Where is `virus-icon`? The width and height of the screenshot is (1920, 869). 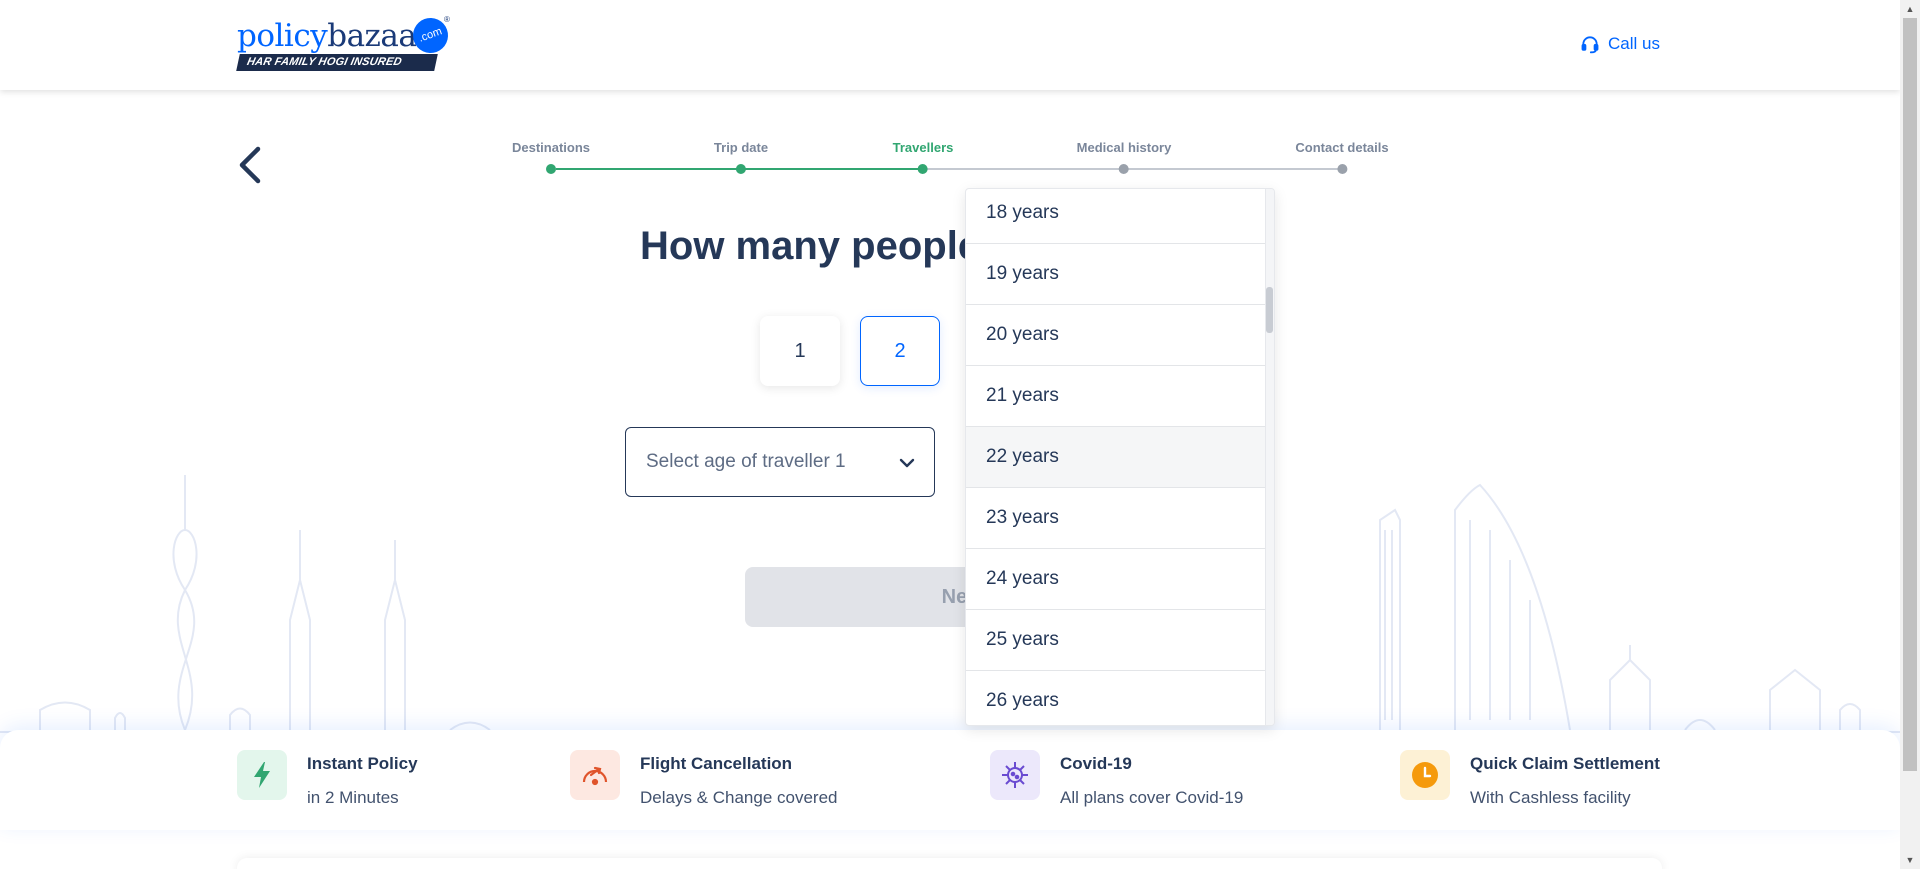 virus-icon is located at coordinates (1015, 775).